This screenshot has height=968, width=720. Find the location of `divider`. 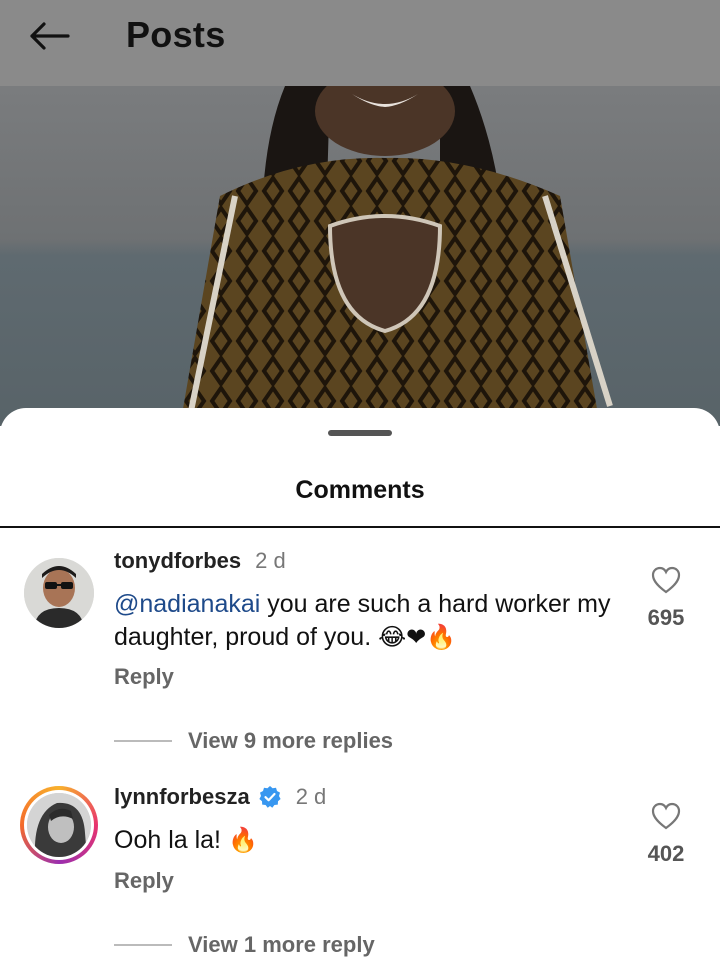

divider is located at coordinates (360, 527).